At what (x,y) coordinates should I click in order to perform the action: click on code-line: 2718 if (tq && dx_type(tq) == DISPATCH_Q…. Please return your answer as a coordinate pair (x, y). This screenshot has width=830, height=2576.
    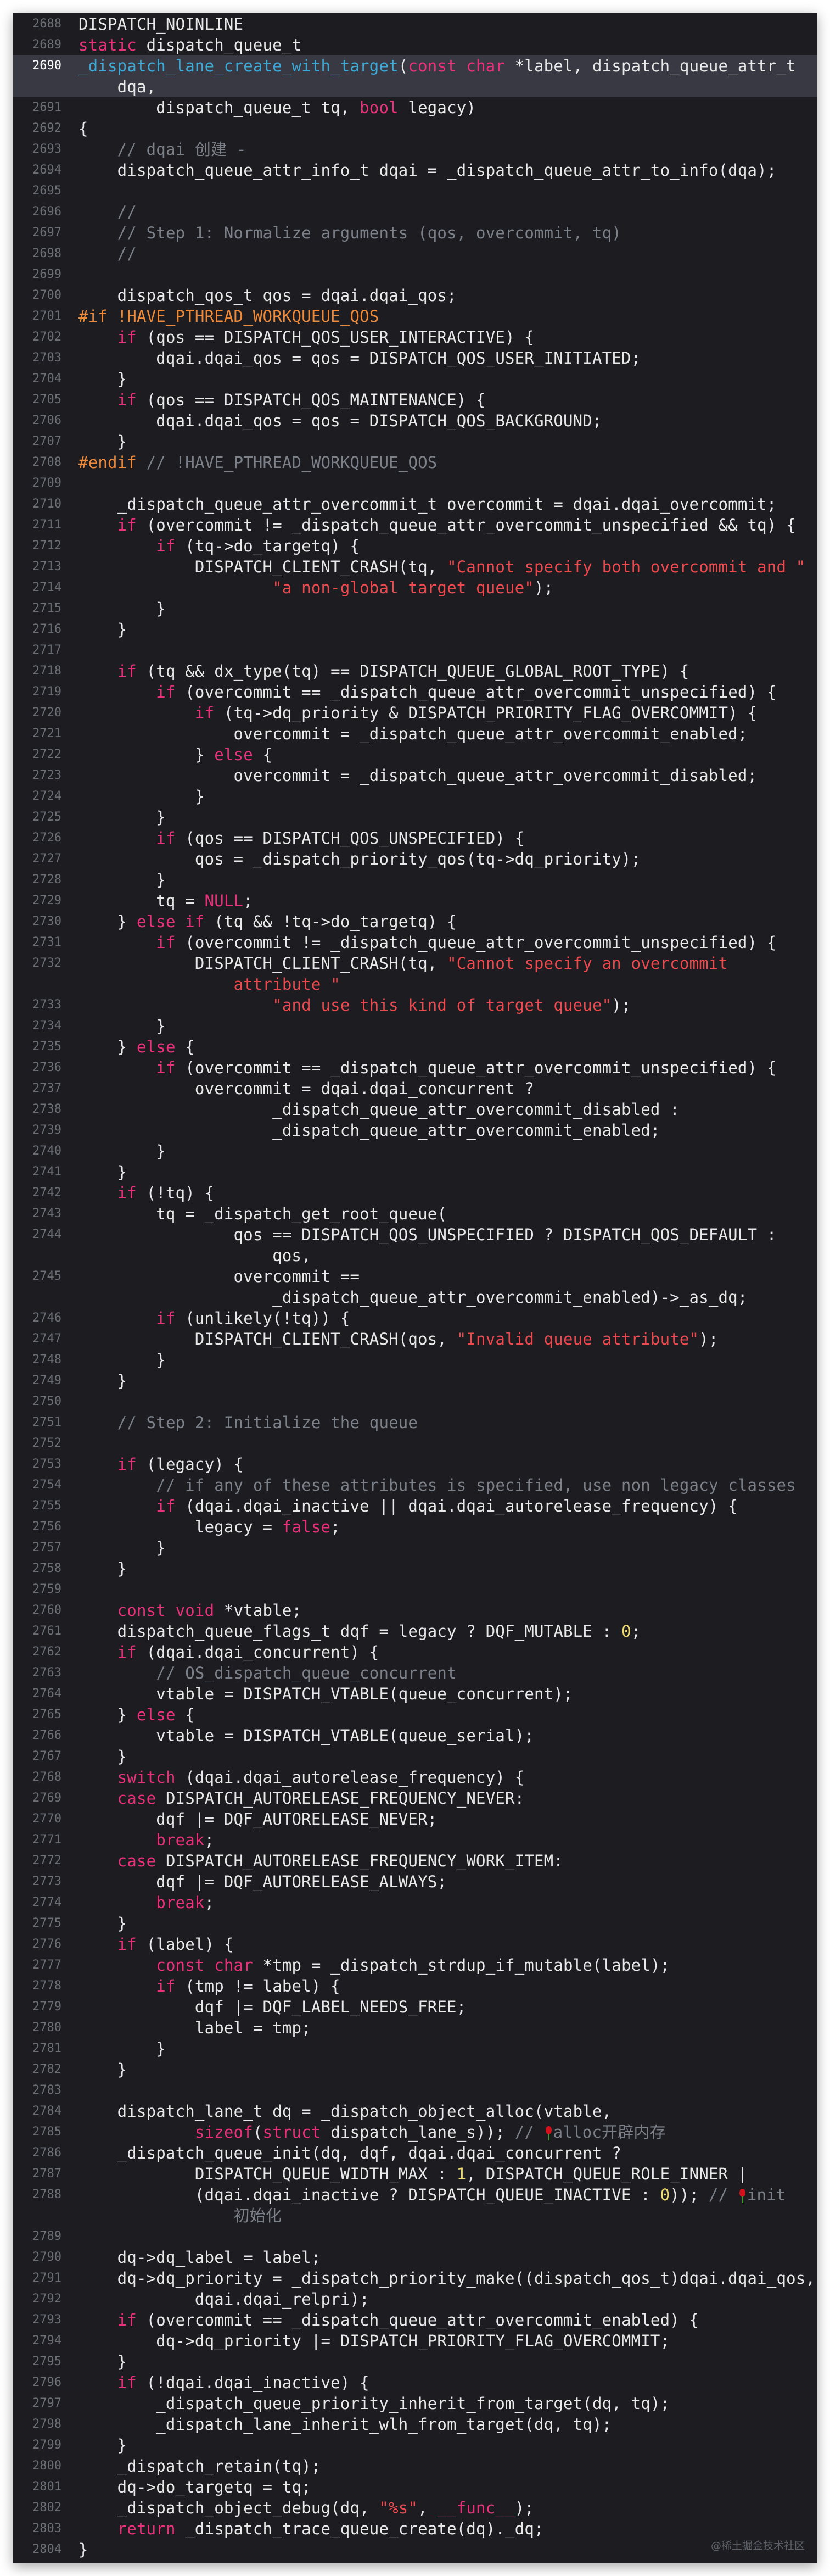
    Looking at the image, I should click on (415, 671).